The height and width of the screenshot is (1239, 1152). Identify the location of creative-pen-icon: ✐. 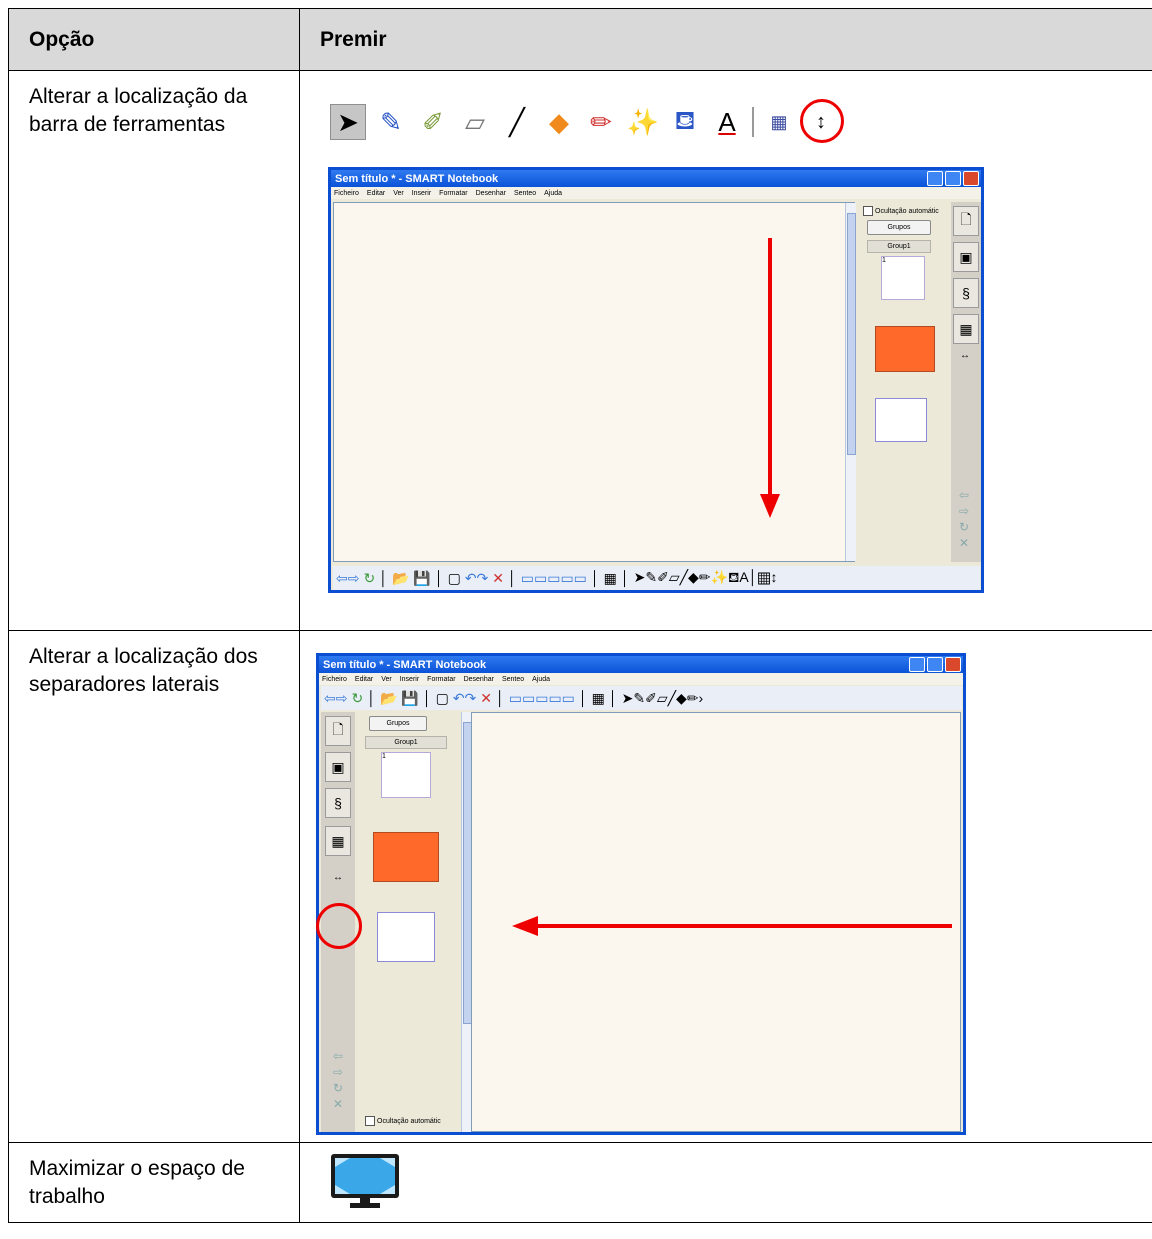
(433, 122).